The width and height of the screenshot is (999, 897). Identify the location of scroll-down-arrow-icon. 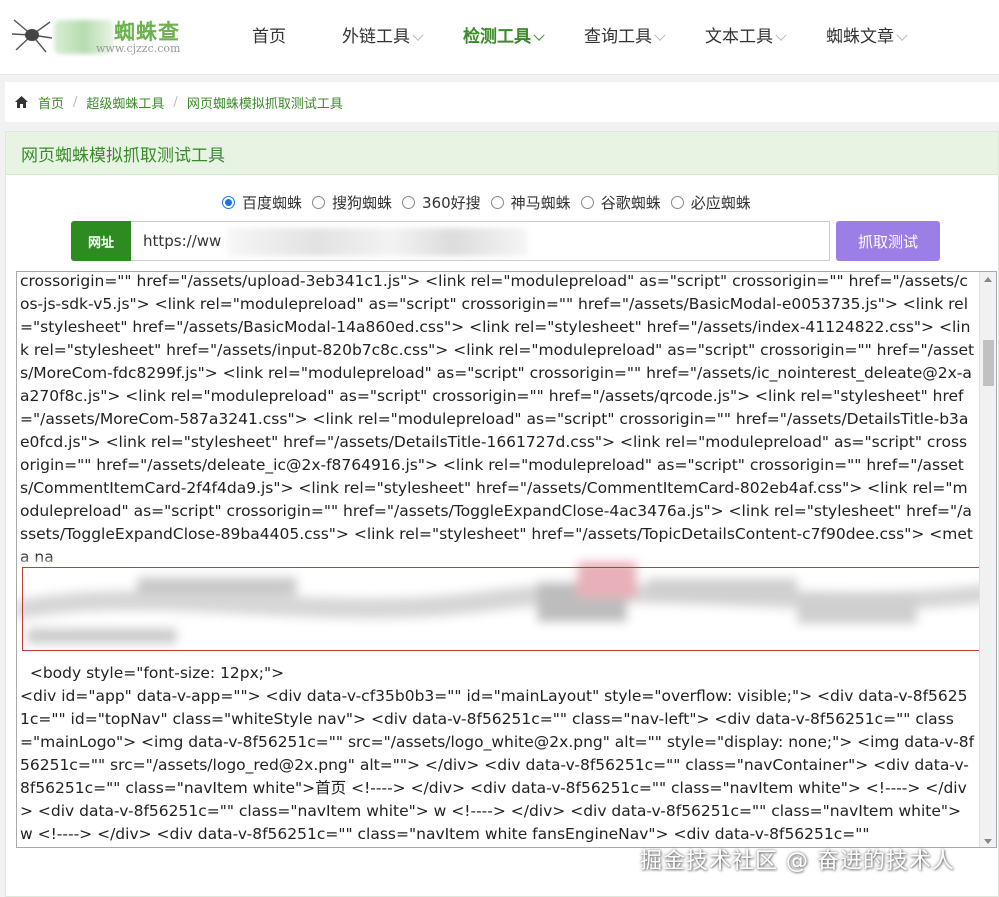
(988, 841).